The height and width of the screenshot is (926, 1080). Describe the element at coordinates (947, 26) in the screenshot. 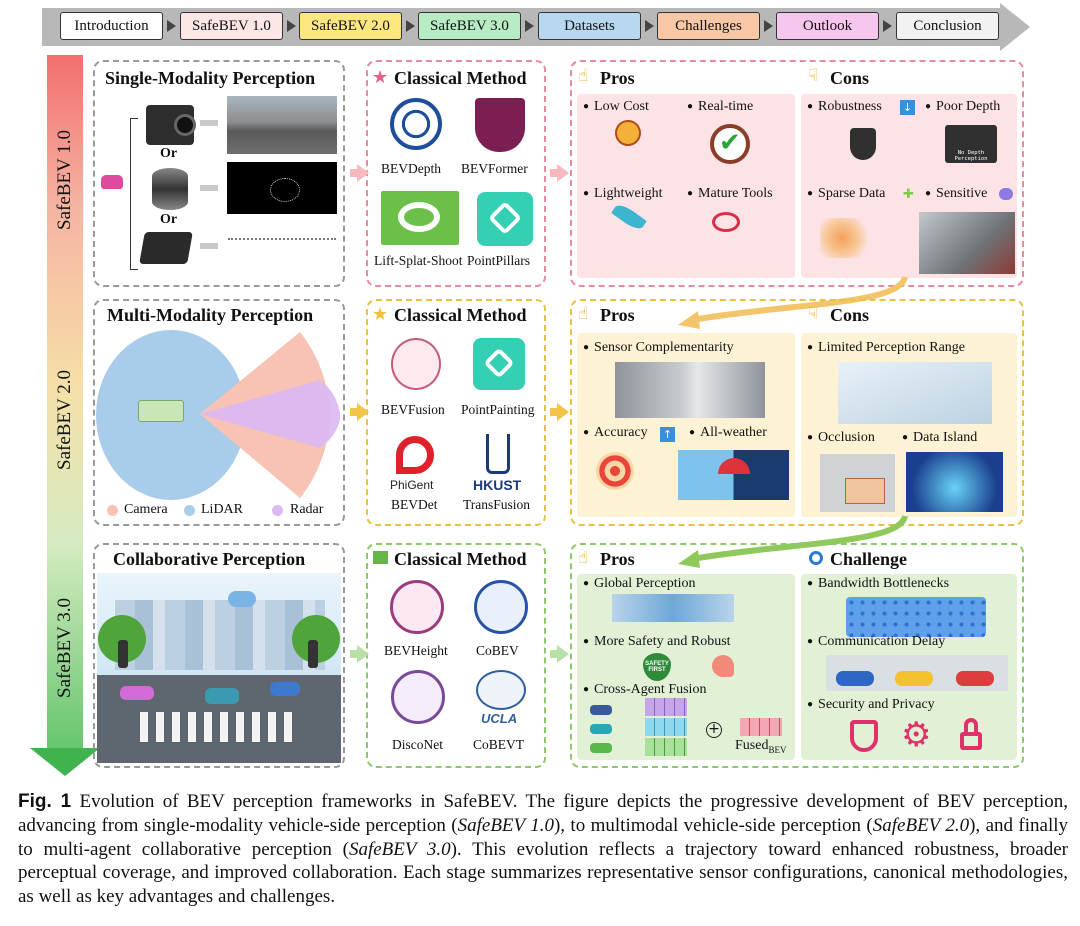

I see `stage-chip-conclusion: Conclusion` at that location.